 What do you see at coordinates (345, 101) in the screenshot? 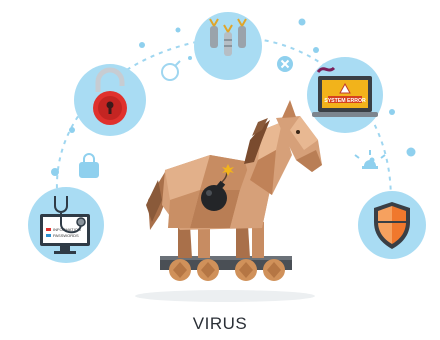
I see `system-error-text: SYSTEM ERROR` at bounding box center [345, 101].